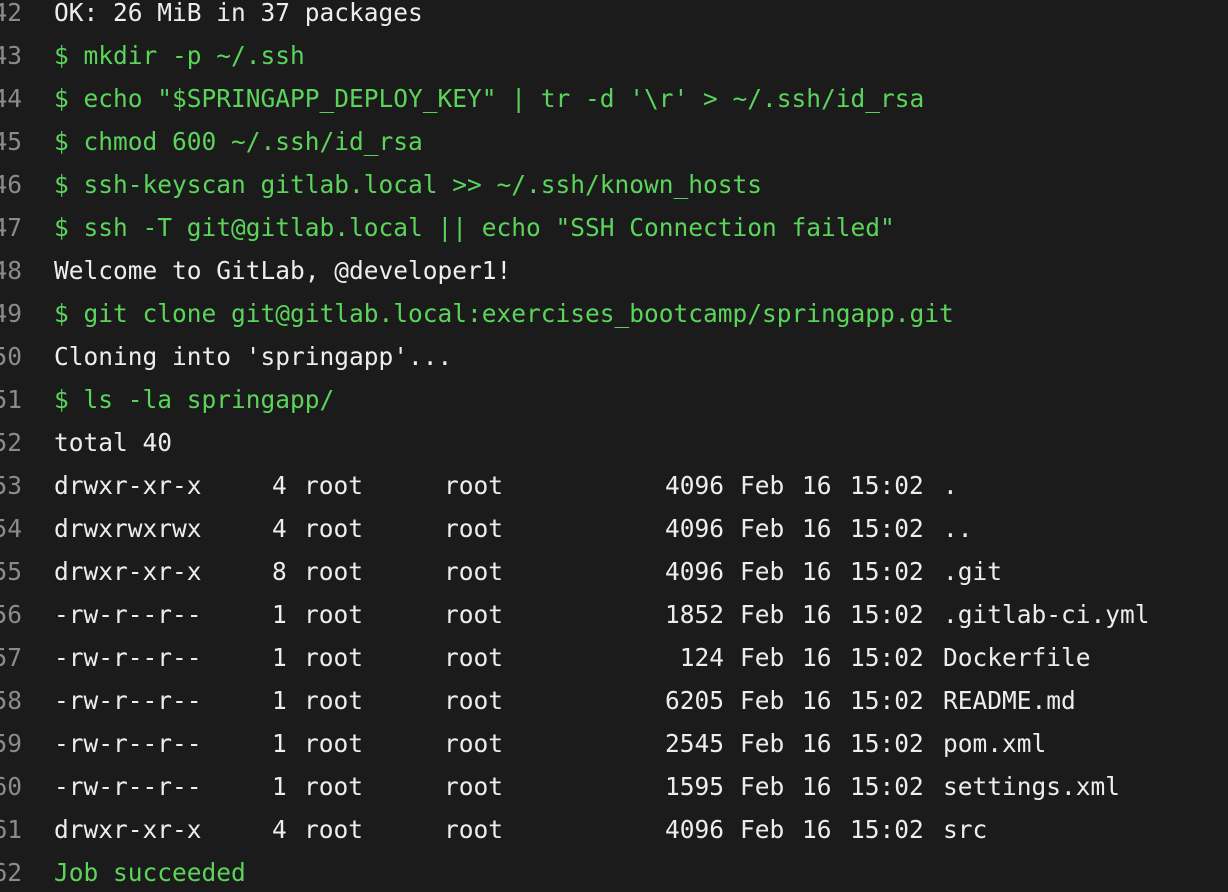  I want to click on line-number: 51, so click(11, 399).